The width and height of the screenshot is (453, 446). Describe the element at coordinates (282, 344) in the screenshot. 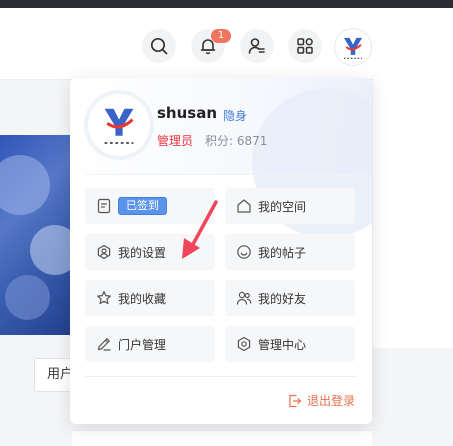

I see `menu-item-label: 管理中心` at that location.